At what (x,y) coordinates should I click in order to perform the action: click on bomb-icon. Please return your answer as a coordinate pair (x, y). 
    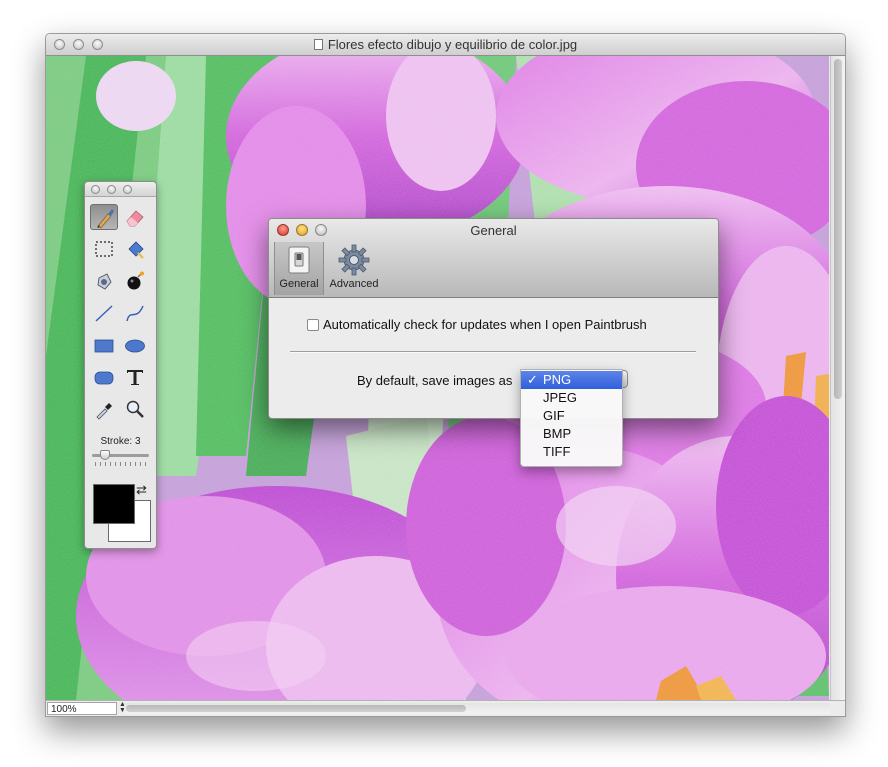
    Looking at the image, I should click on (135, 280).